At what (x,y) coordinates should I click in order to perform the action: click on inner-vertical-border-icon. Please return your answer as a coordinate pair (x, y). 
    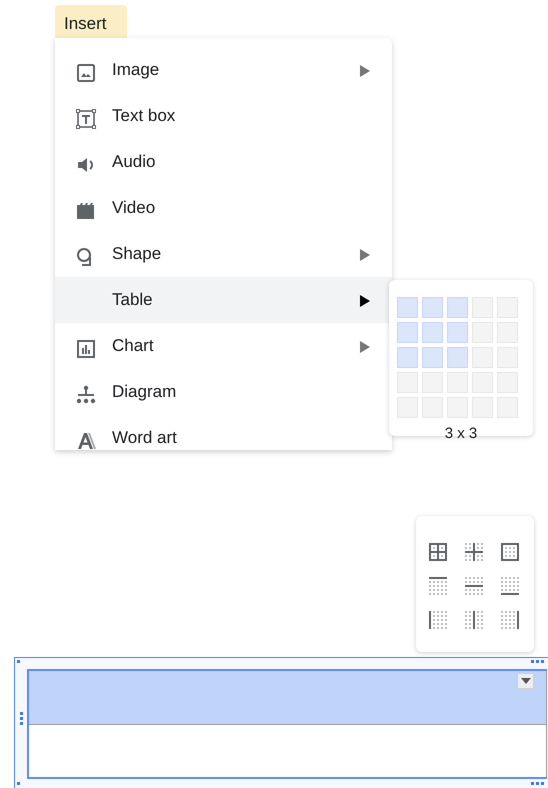
    Looking at the image, I should click on (474, 620).